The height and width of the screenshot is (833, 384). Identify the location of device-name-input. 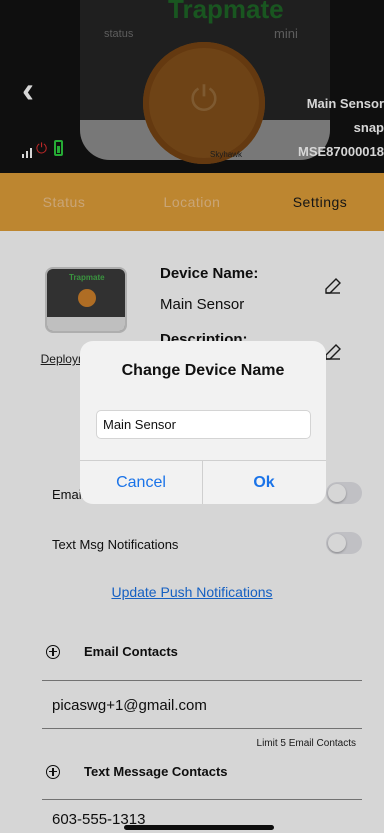
(203, 424).